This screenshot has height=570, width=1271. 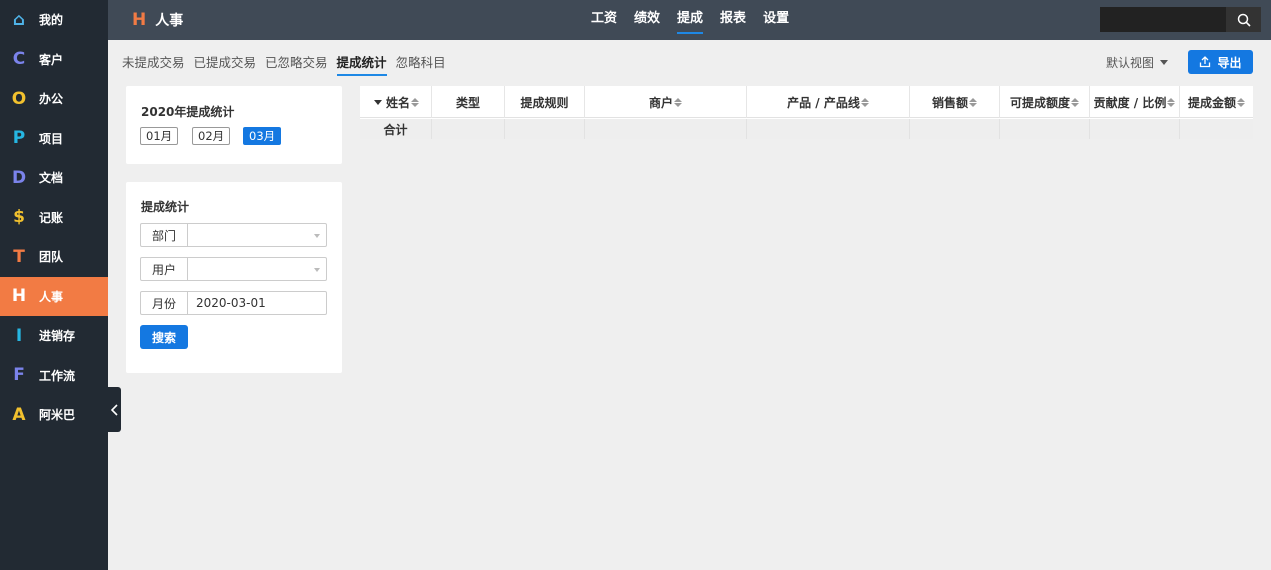 I want to click on month-field: 月份 2020-03-01, so click(x=233, y=303).